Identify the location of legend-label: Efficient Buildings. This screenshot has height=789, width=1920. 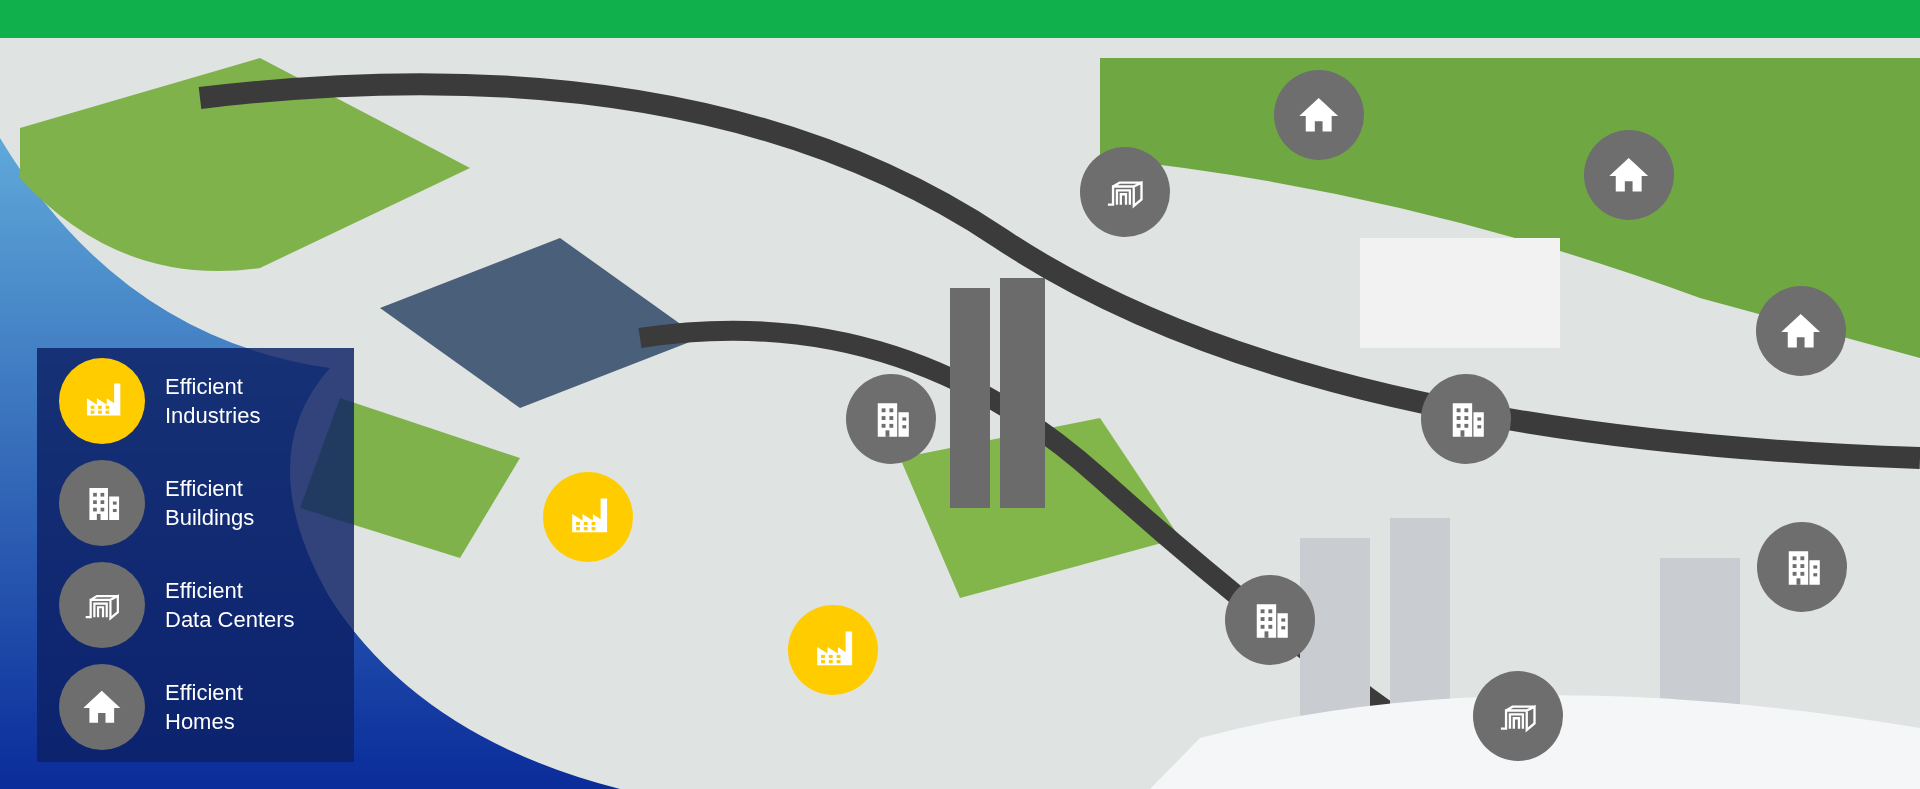
(210, 503).